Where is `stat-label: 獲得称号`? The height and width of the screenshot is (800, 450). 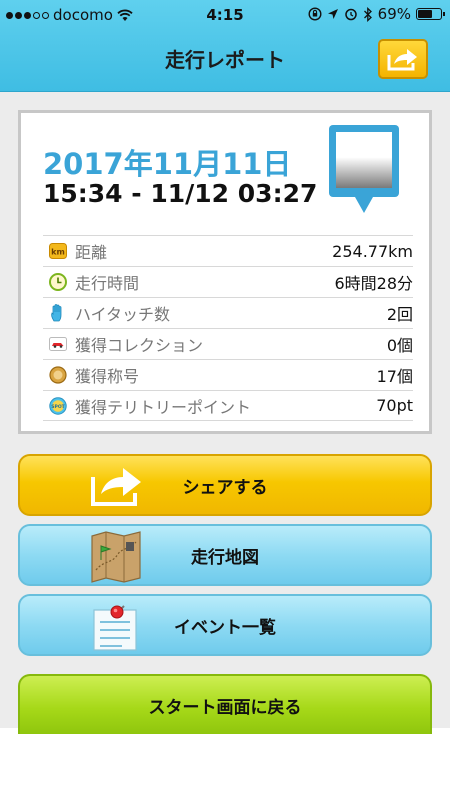 stat-label: 獲得称号 is located at coordinates (107, 376).